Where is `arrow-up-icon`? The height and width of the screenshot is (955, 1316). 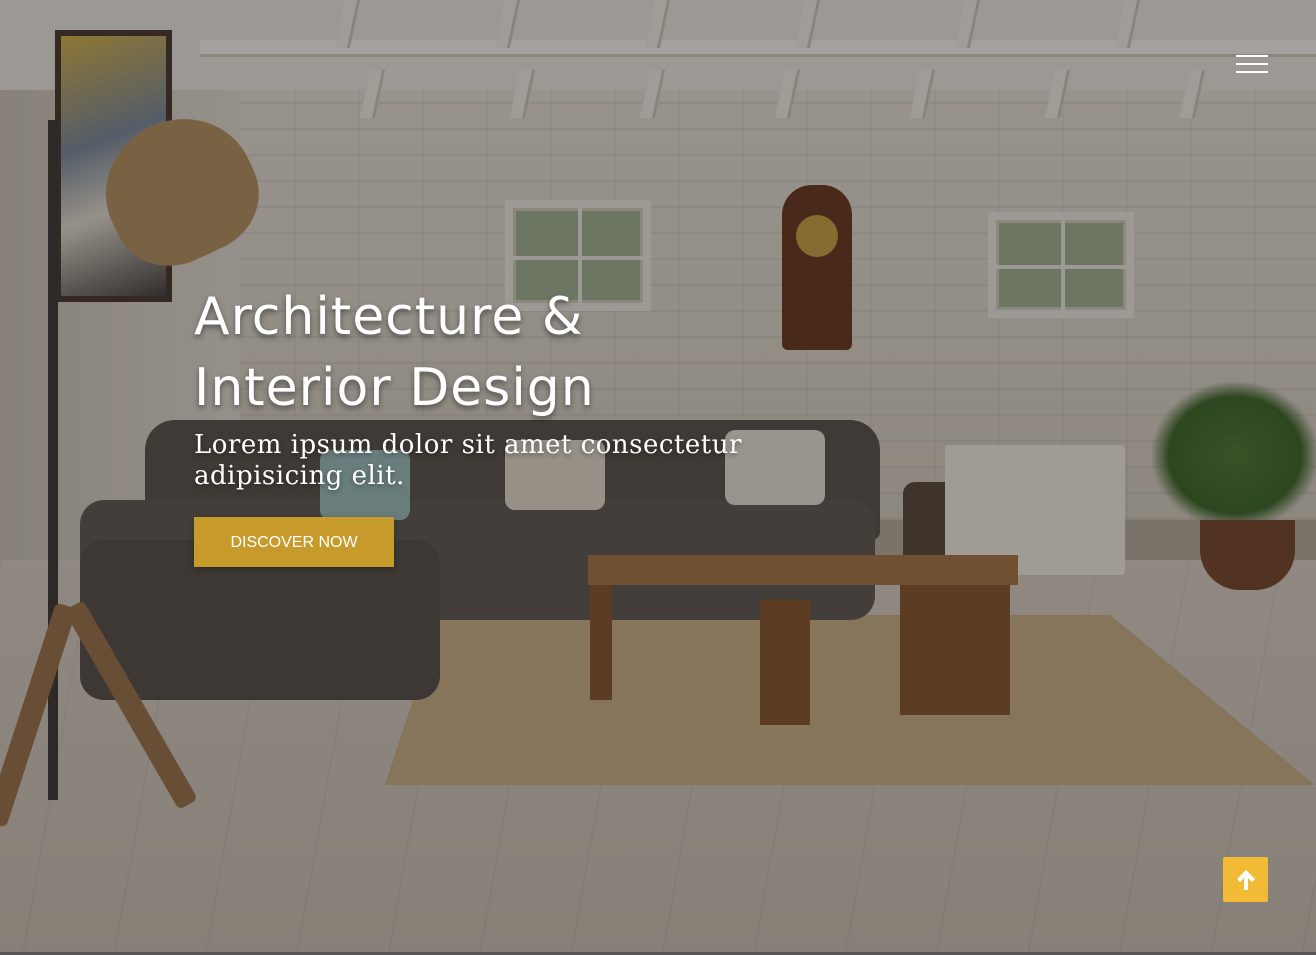
arrow-up-icon is located at coordinates (1245, 879).